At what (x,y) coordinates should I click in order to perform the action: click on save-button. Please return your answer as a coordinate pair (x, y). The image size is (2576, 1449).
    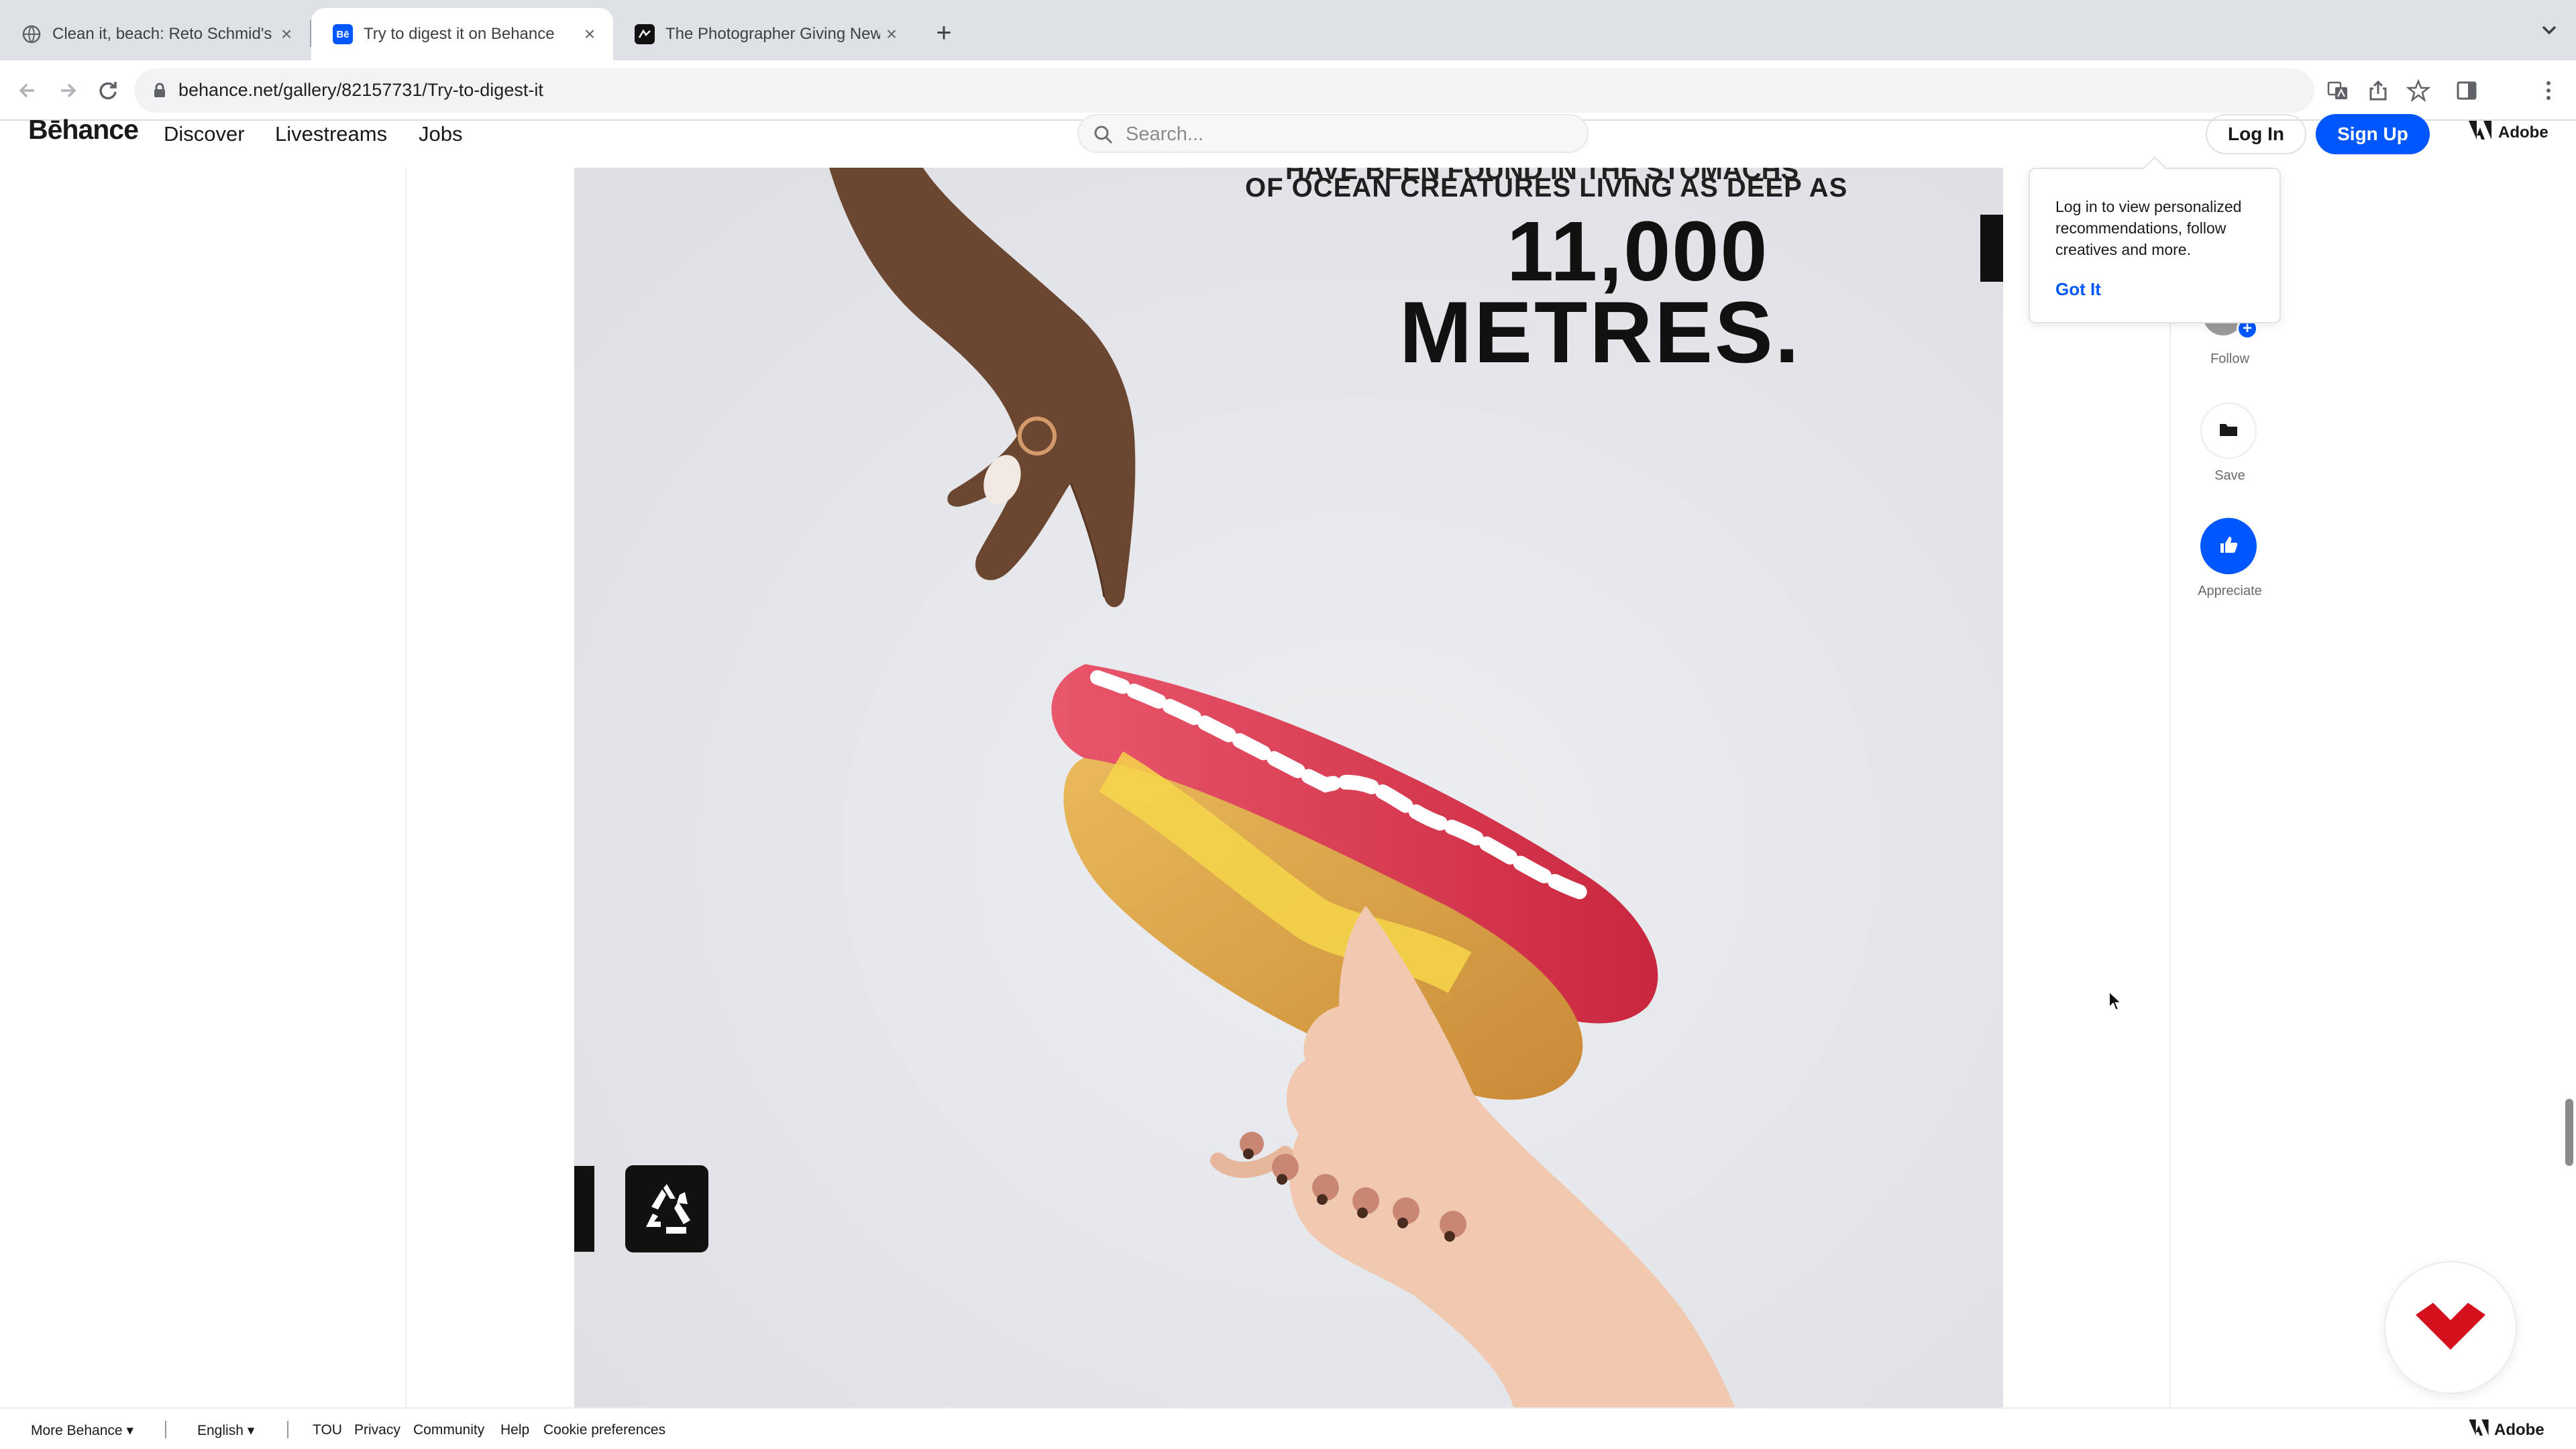
    Looking at the image, I should click on (2228, 430).